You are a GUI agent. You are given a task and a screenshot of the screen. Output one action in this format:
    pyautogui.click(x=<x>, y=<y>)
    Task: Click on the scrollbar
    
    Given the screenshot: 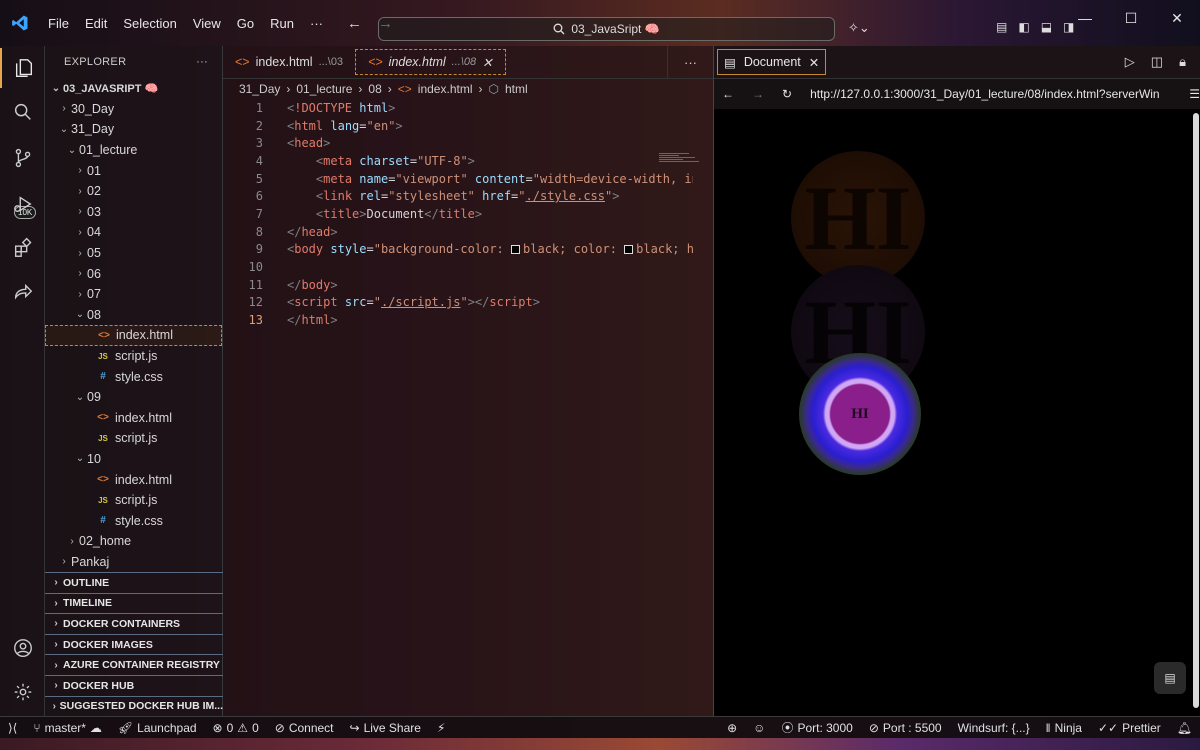 What is the action you would take?
    pyautogui.click(x=1196, y=410)
    